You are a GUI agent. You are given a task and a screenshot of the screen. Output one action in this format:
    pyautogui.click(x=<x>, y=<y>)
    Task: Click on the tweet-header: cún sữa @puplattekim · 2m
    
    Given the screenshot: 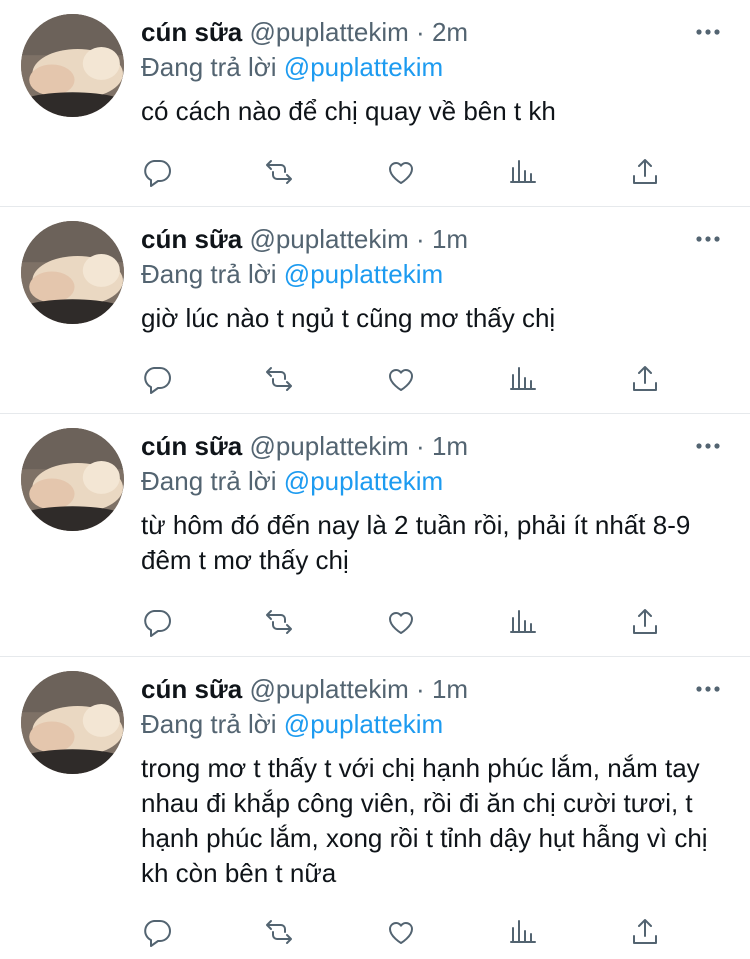 What is the action you would take?
    pyautogui.click(x=304, y=32)
    